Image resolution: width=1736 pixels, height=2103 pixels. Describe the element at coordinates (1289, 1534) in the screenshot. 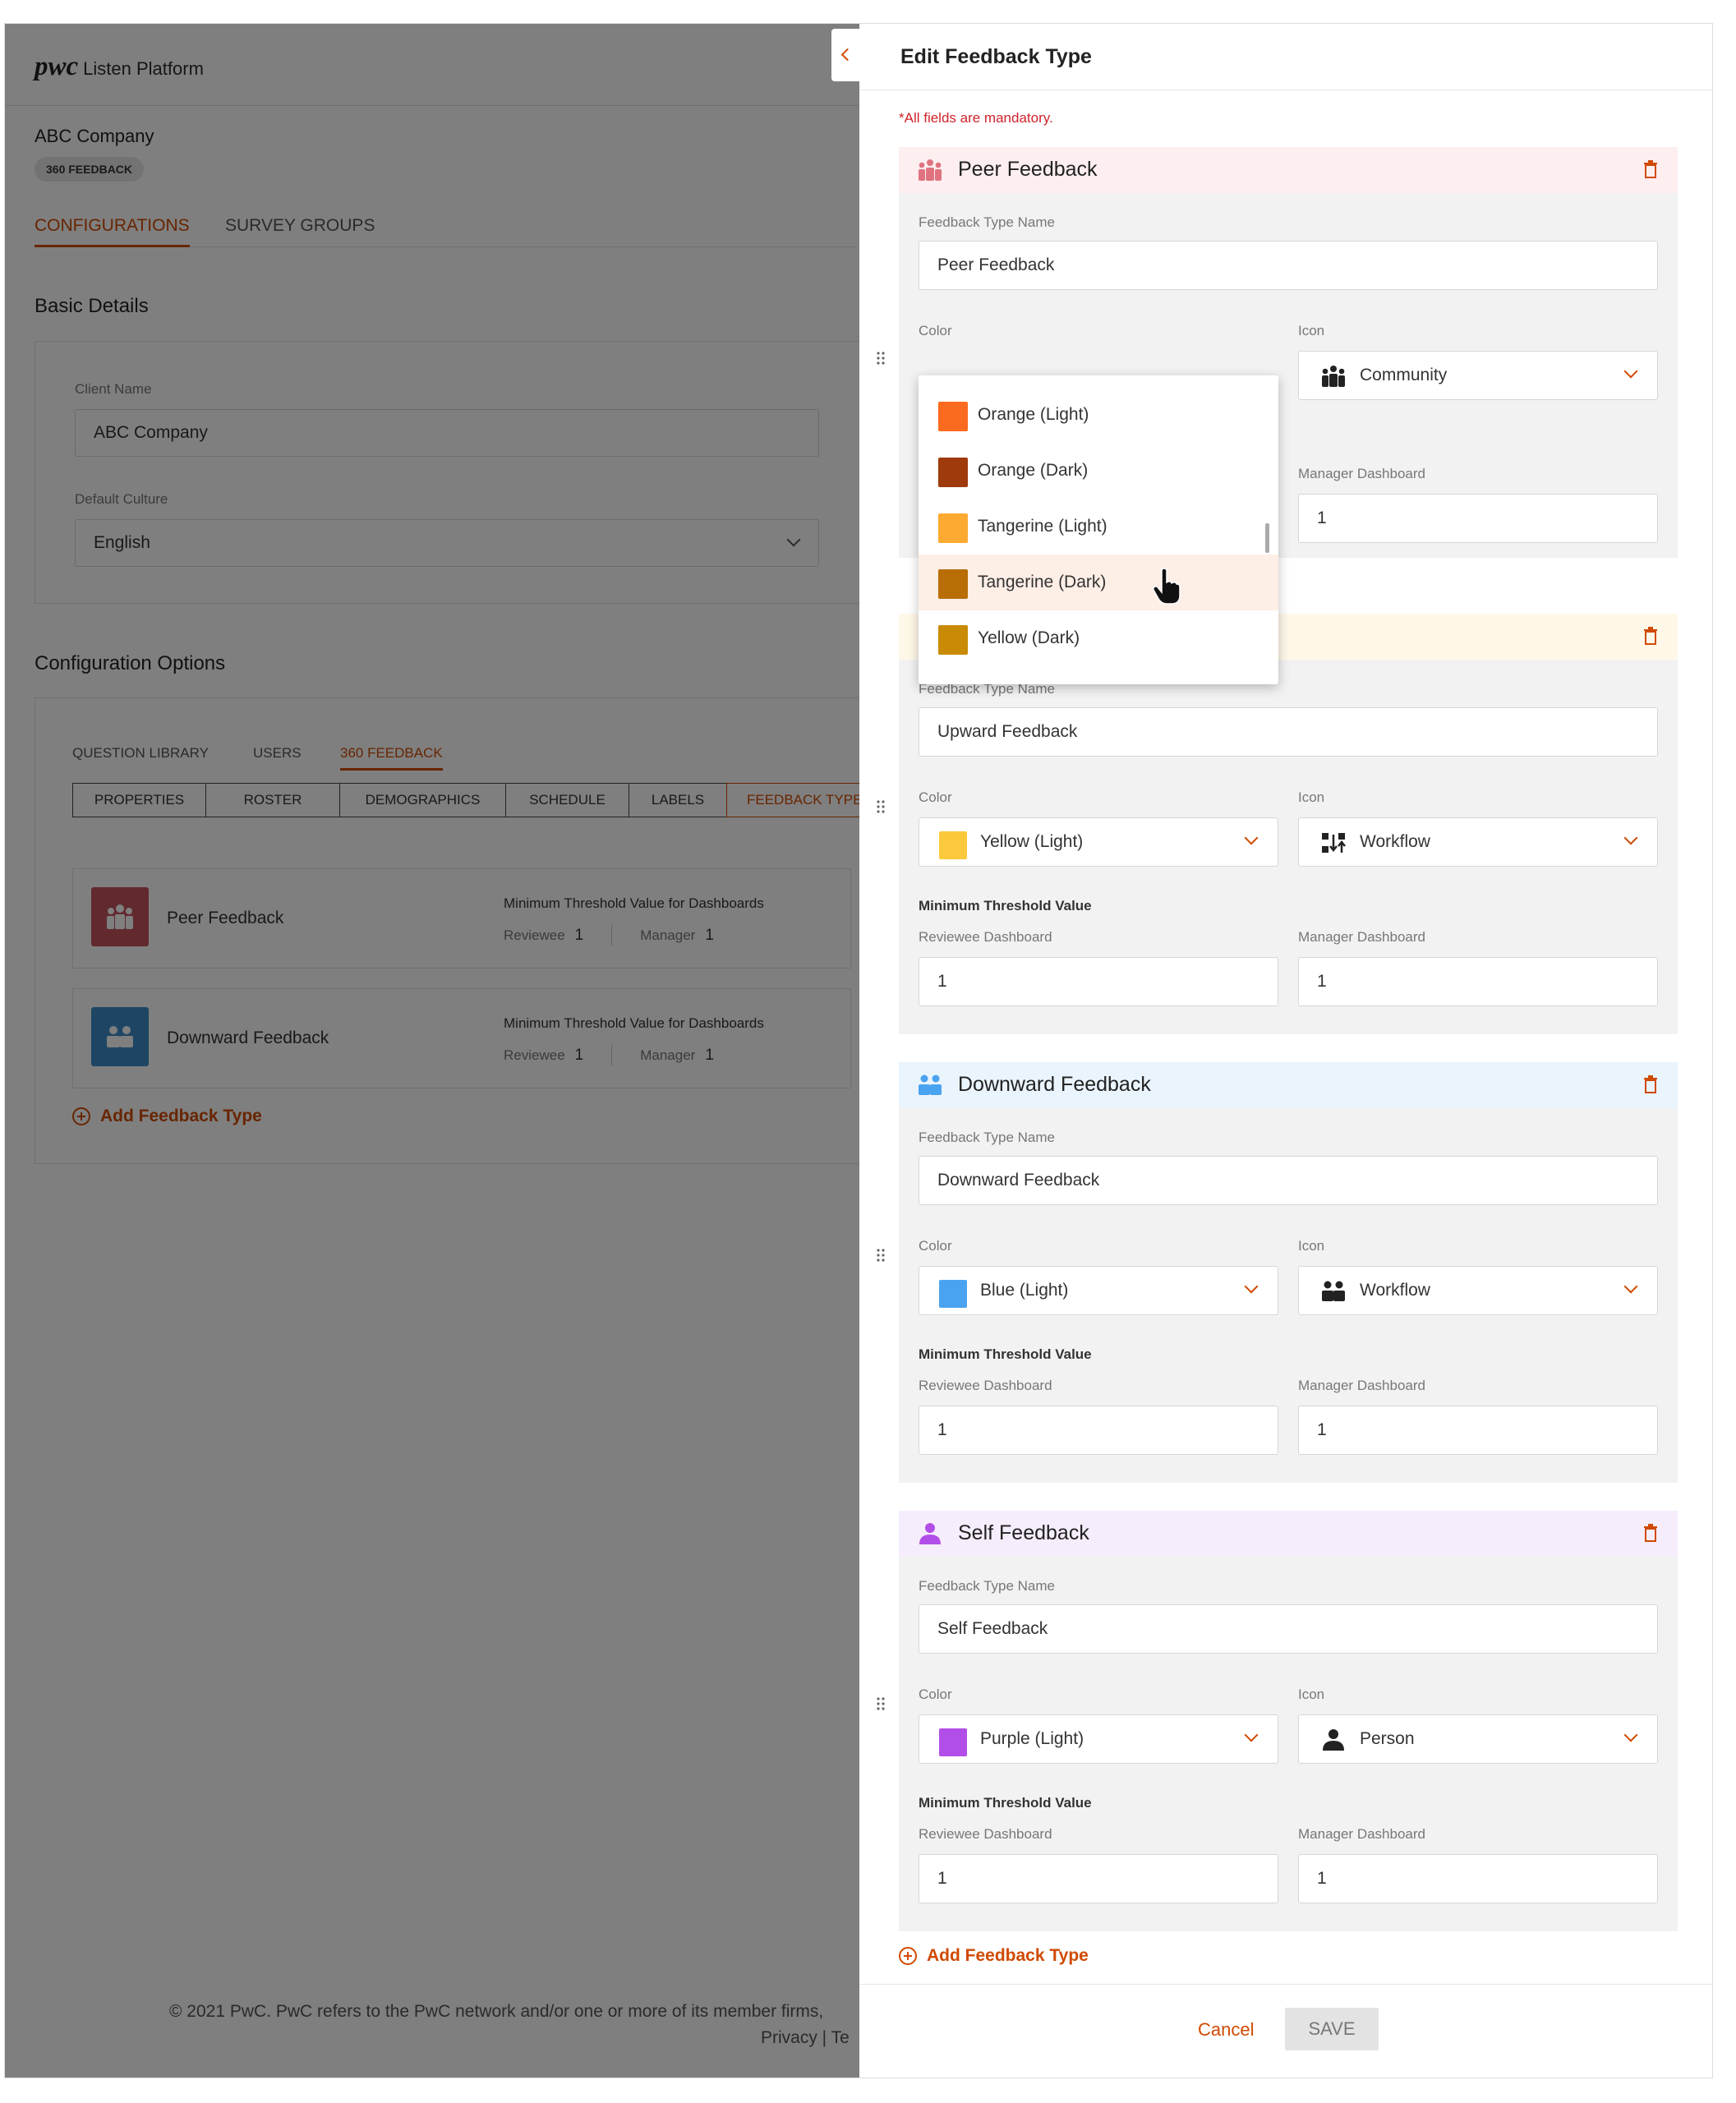

I see `block-header: Self Feedback` at that location.